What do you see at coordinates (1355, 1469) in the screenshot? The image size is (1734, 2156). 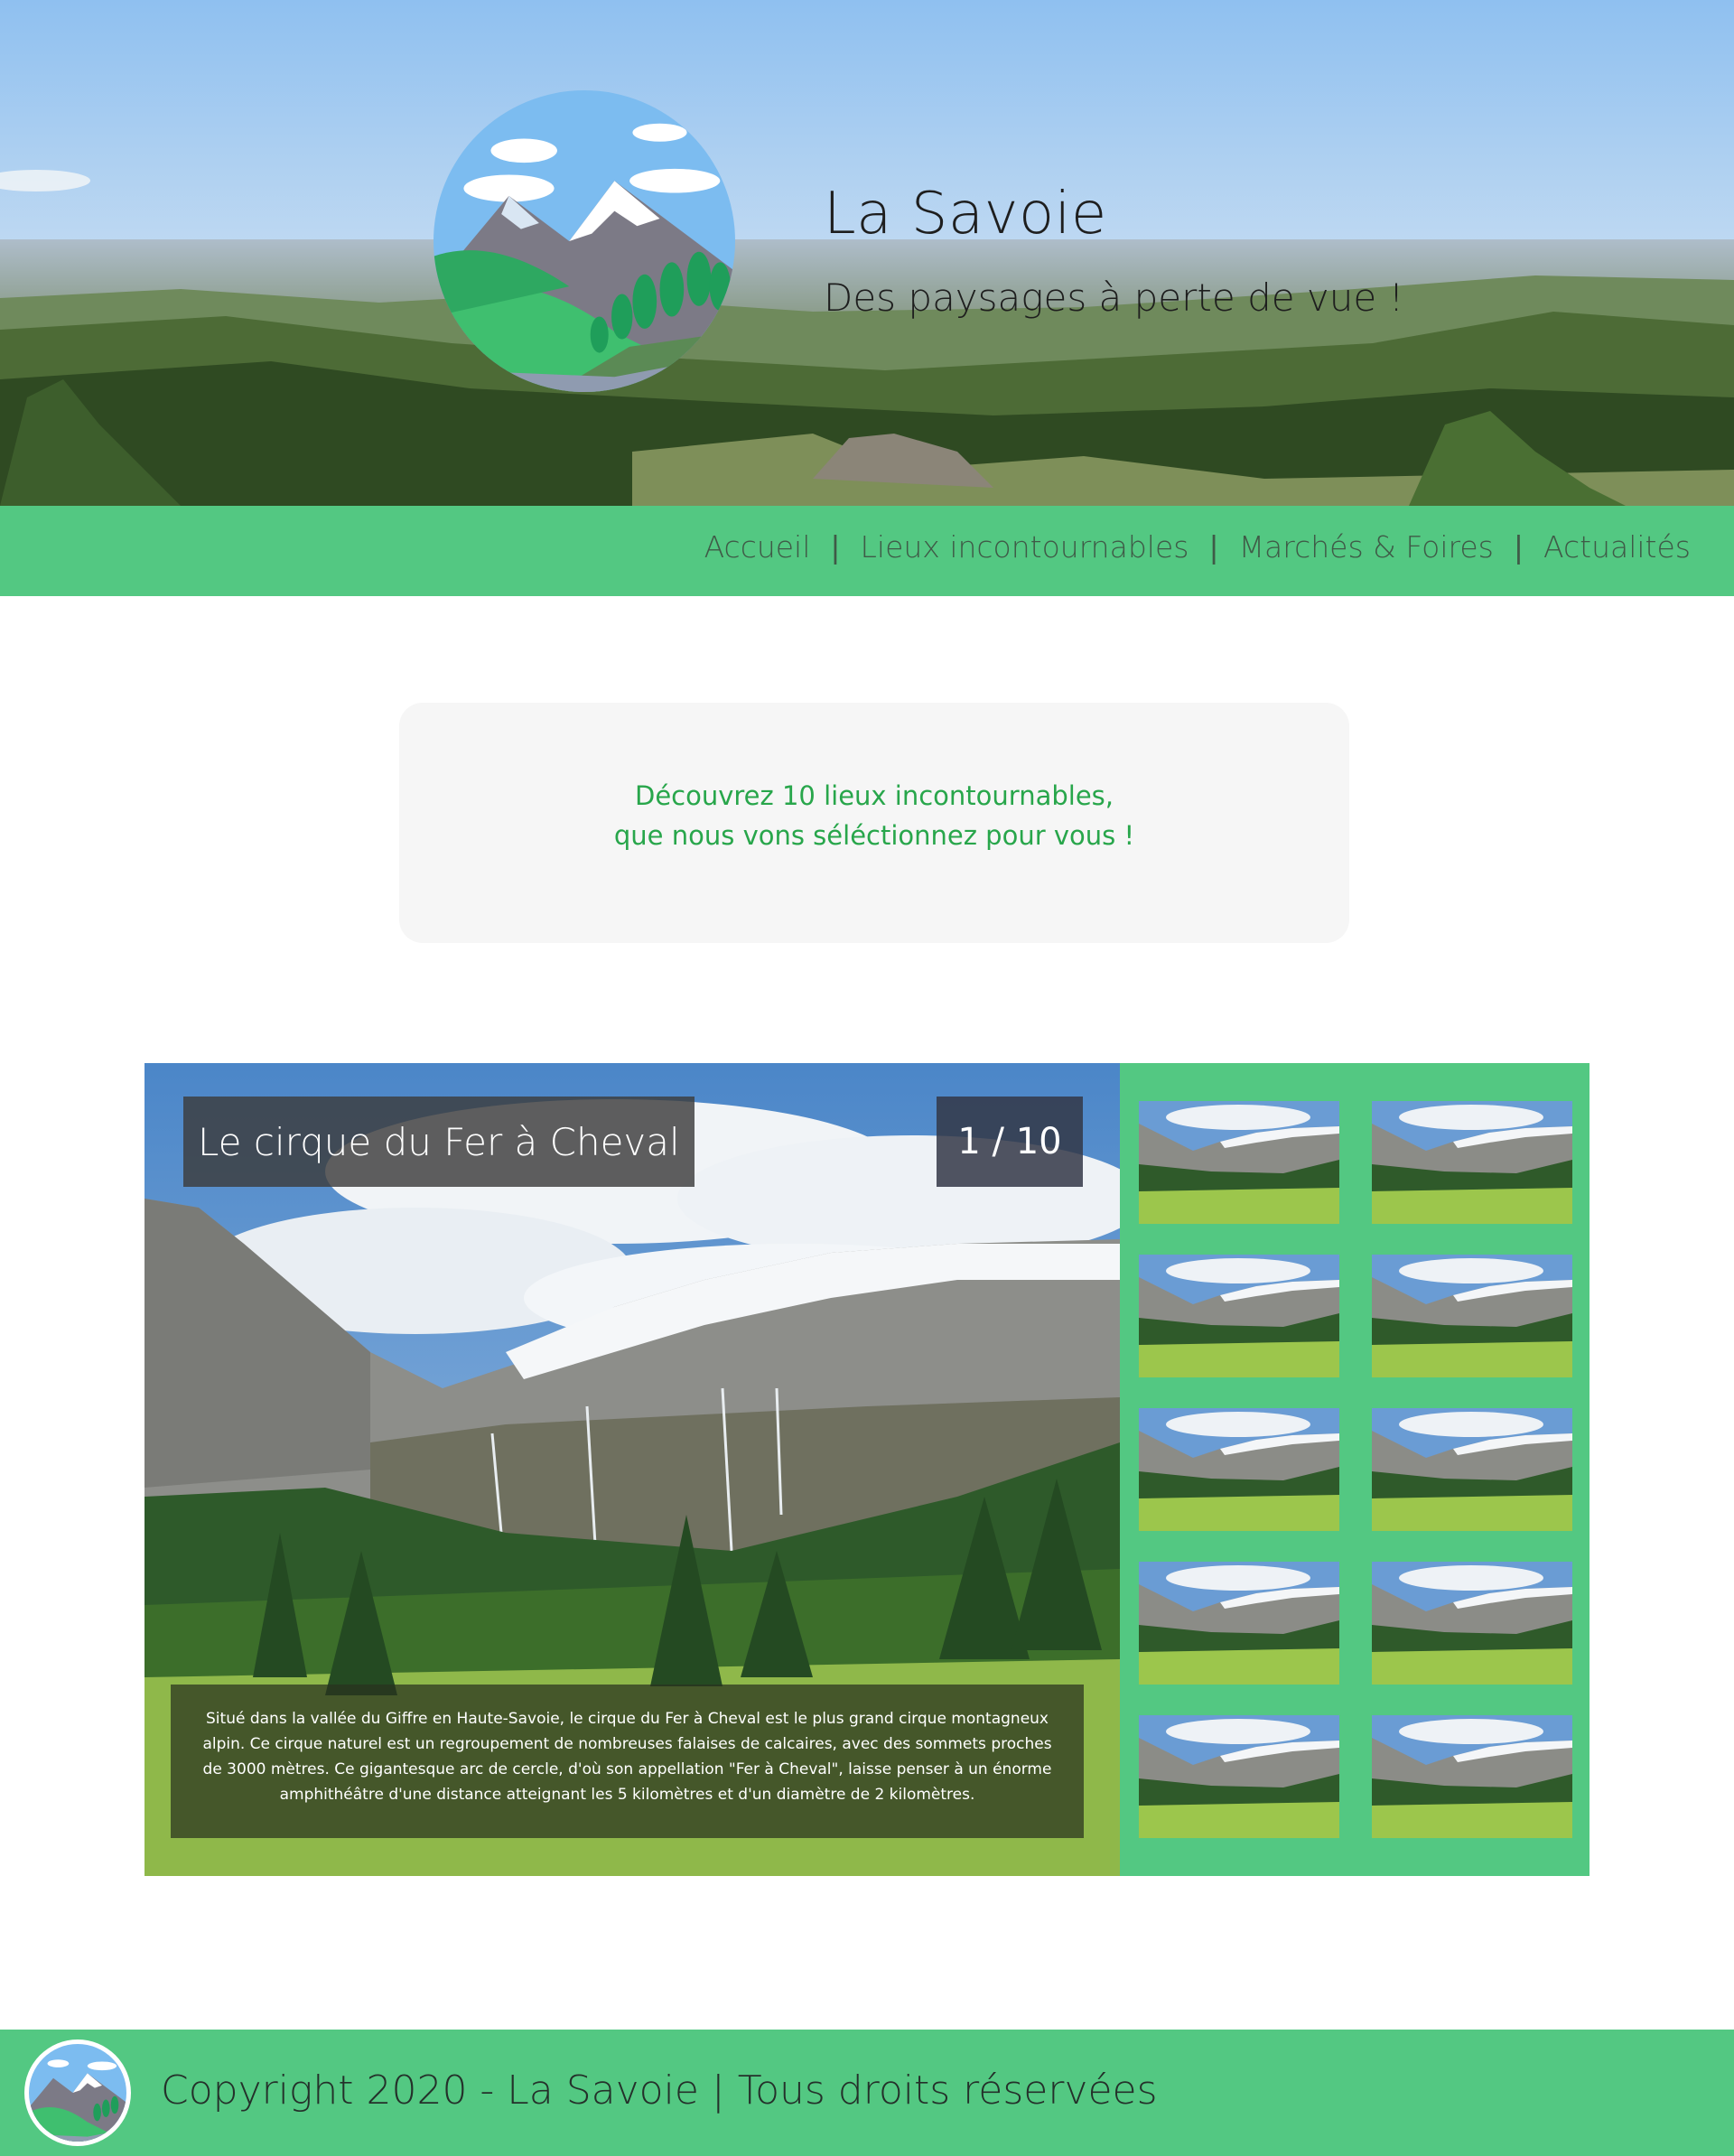 I see `thumbnail-panel` at bounding box center [1355, 1469].